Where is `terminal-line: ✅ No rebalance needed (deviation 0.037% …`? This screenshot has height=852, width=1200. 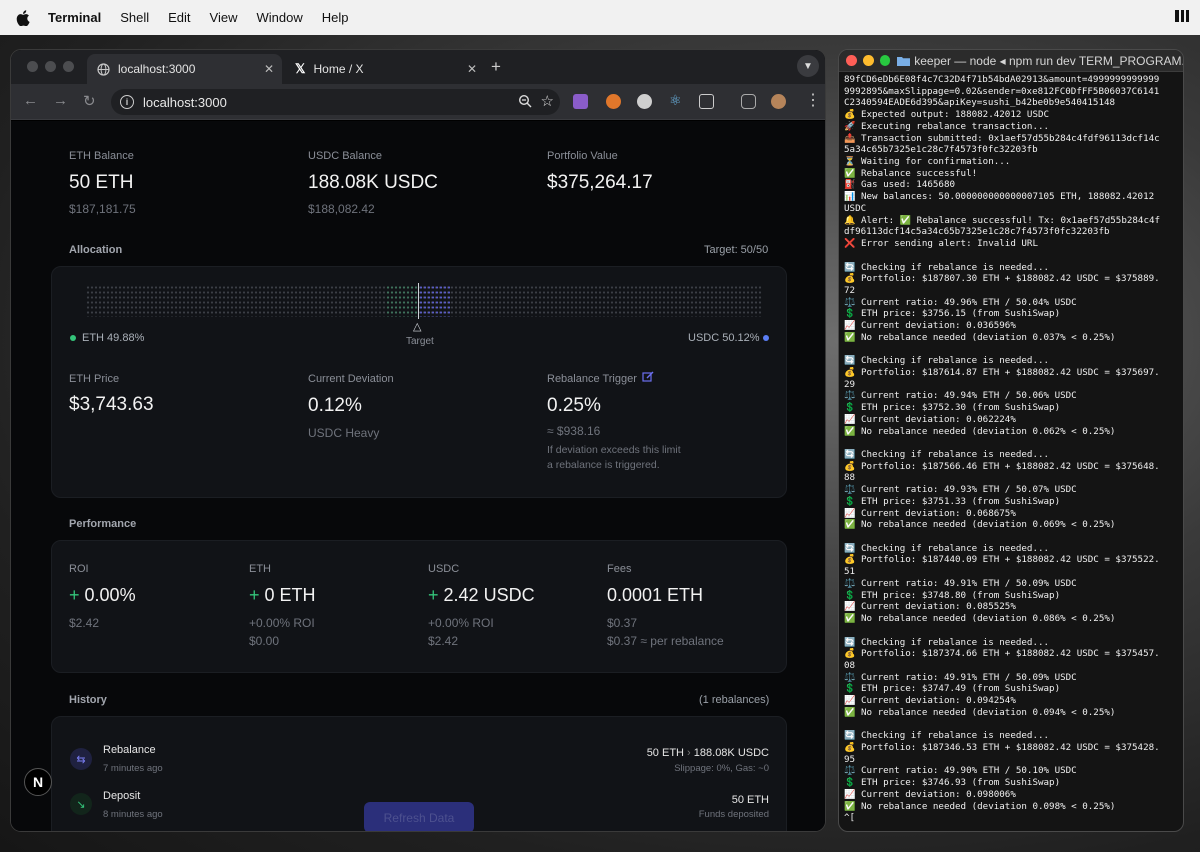
terminal-line: ✅ No rebalance needed (deviation 0.037% … is located at coordinates (980, 337).